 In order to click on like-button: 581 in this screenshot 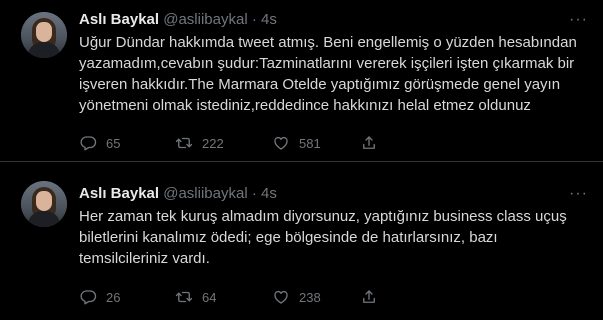, I will do `click(296, 143)`.